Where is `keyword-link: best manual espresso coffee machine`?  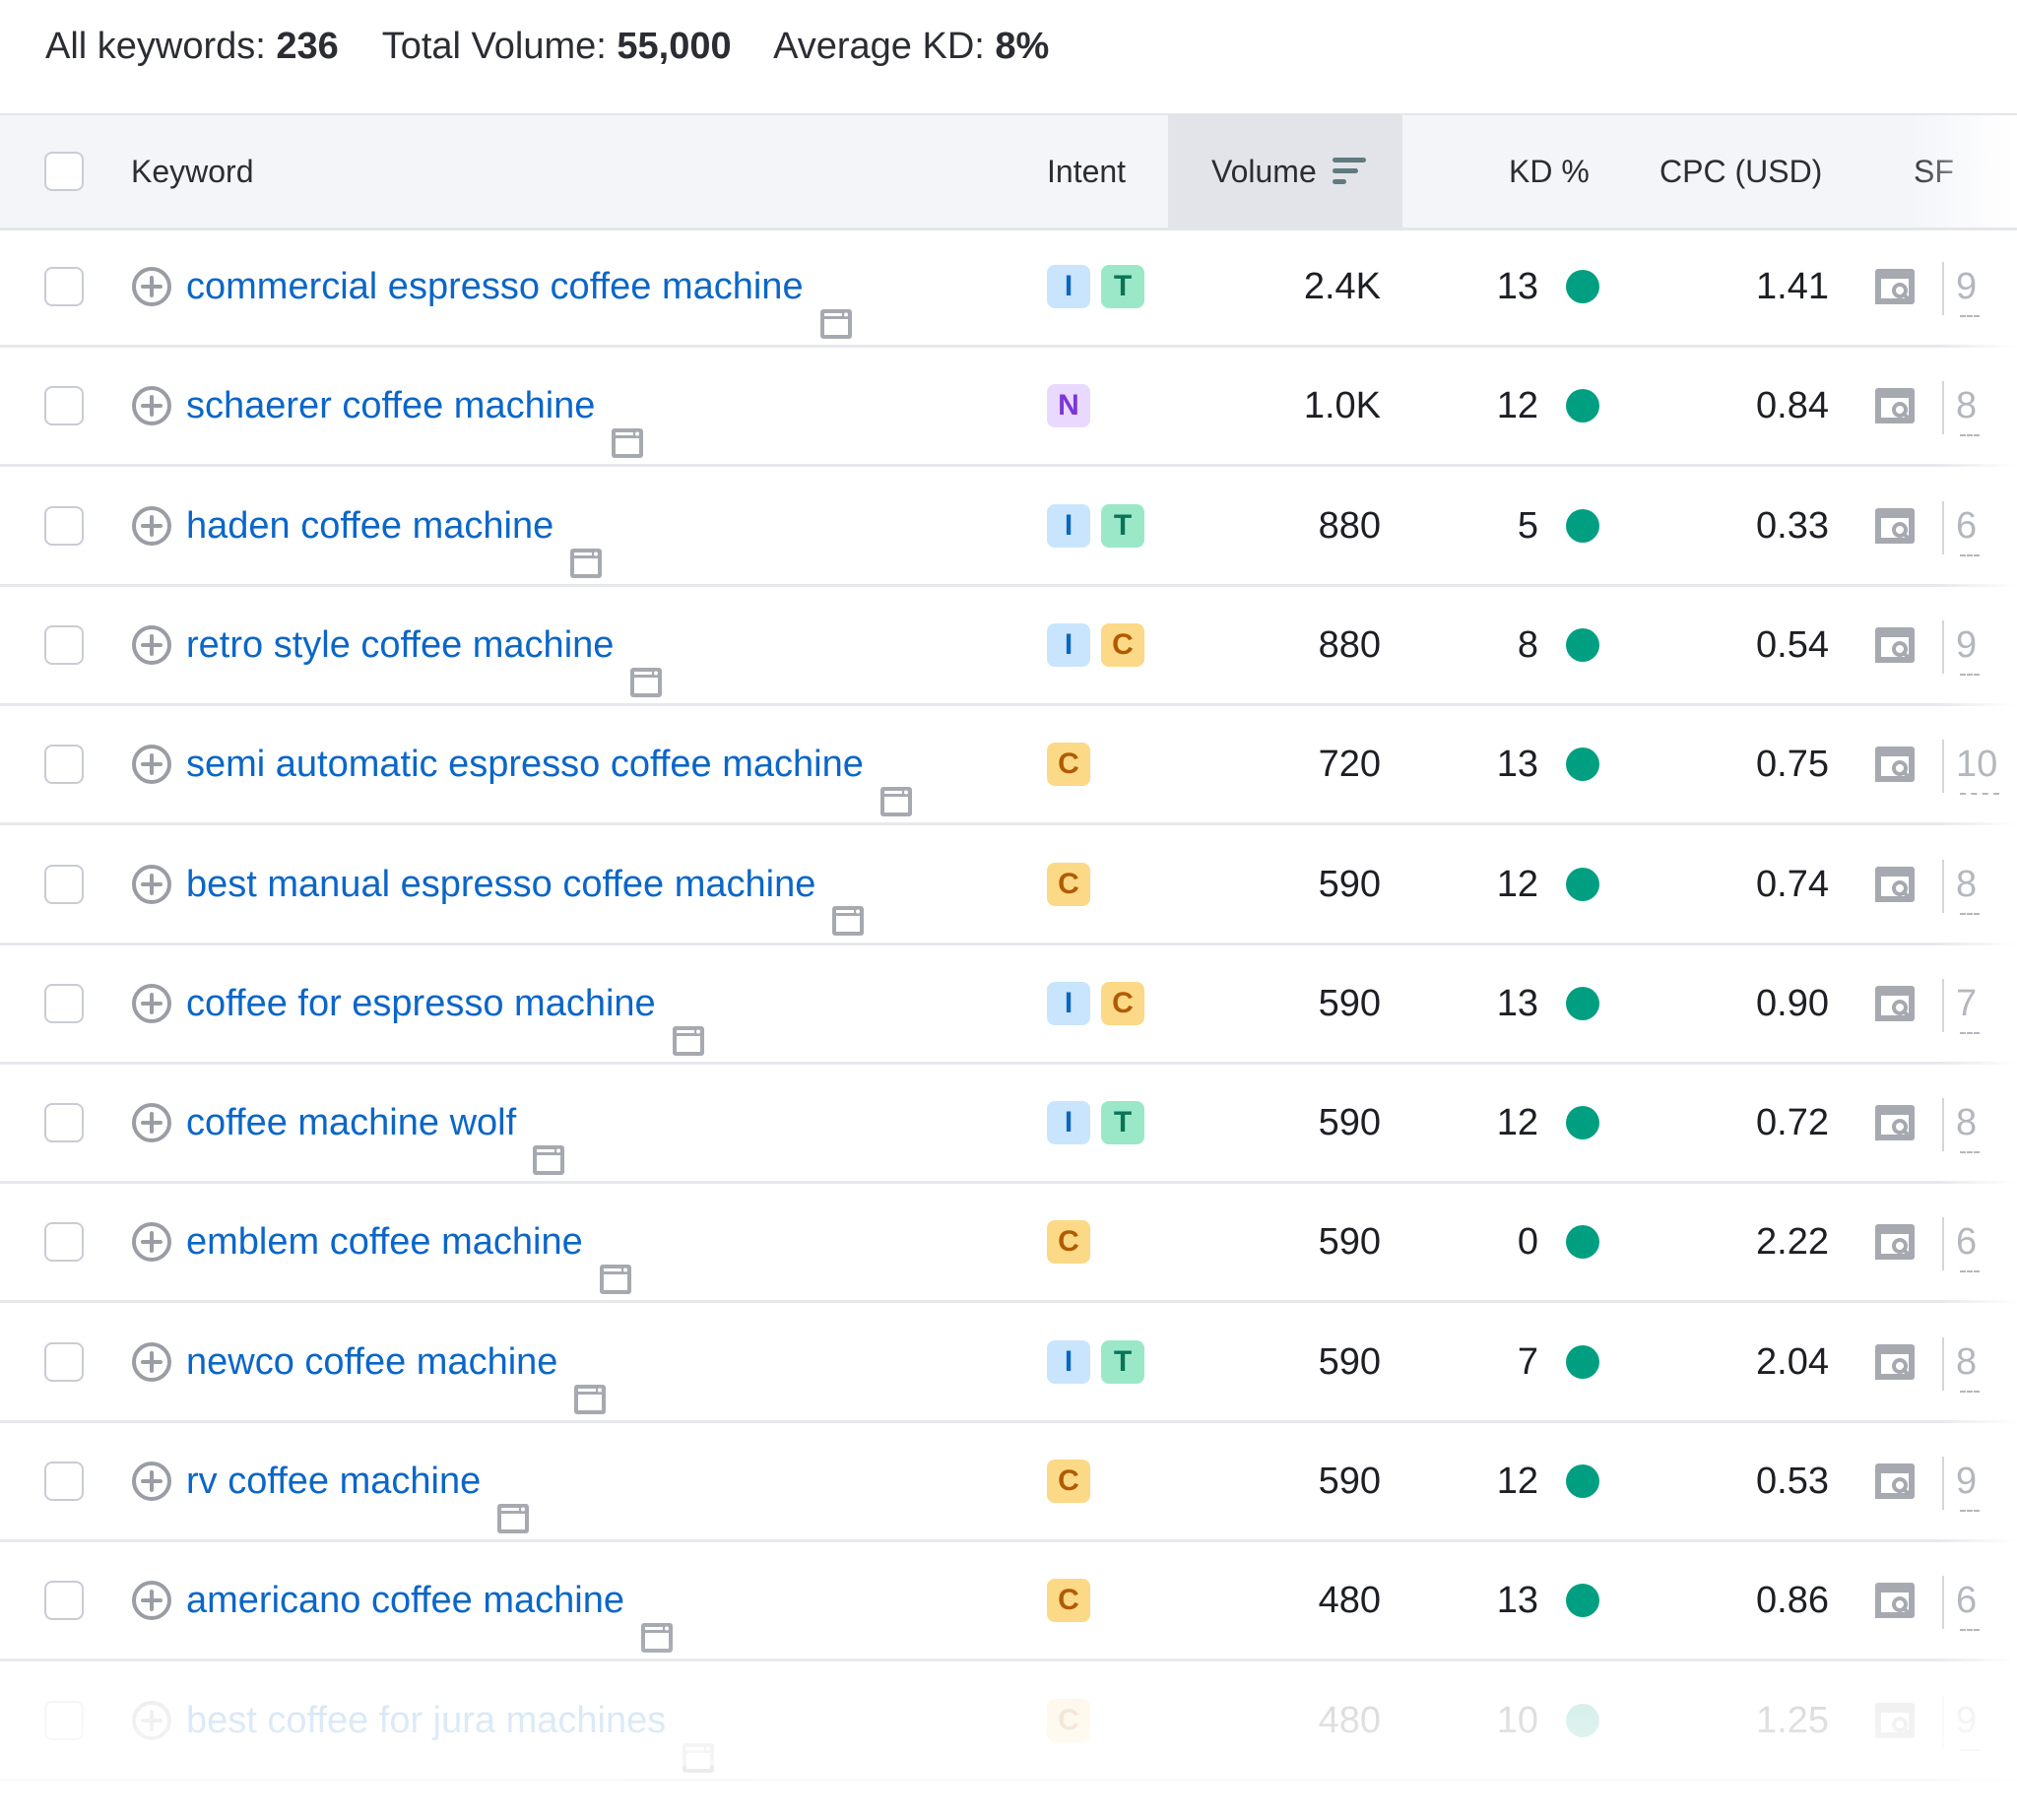
keyword-link: best manual espresso coffee machine is located at coordinates (500, 884).